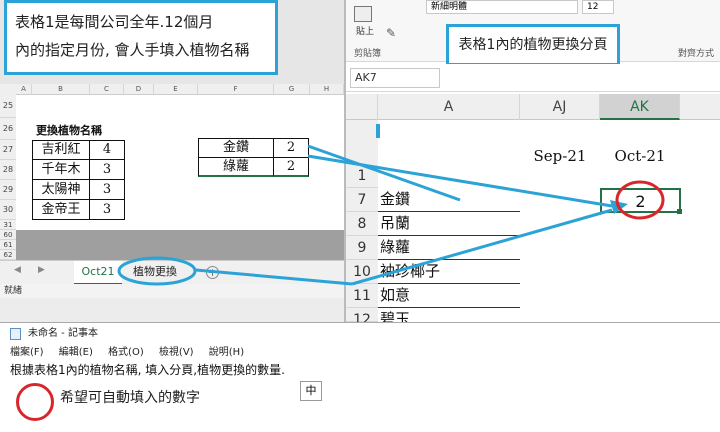 The width and height of the screenshot is (720, 432). Describe the element at coordinates (533, 45) in the screenshot. I see `right-annotation-note: 表格1內的植物更換分頁` at that location.